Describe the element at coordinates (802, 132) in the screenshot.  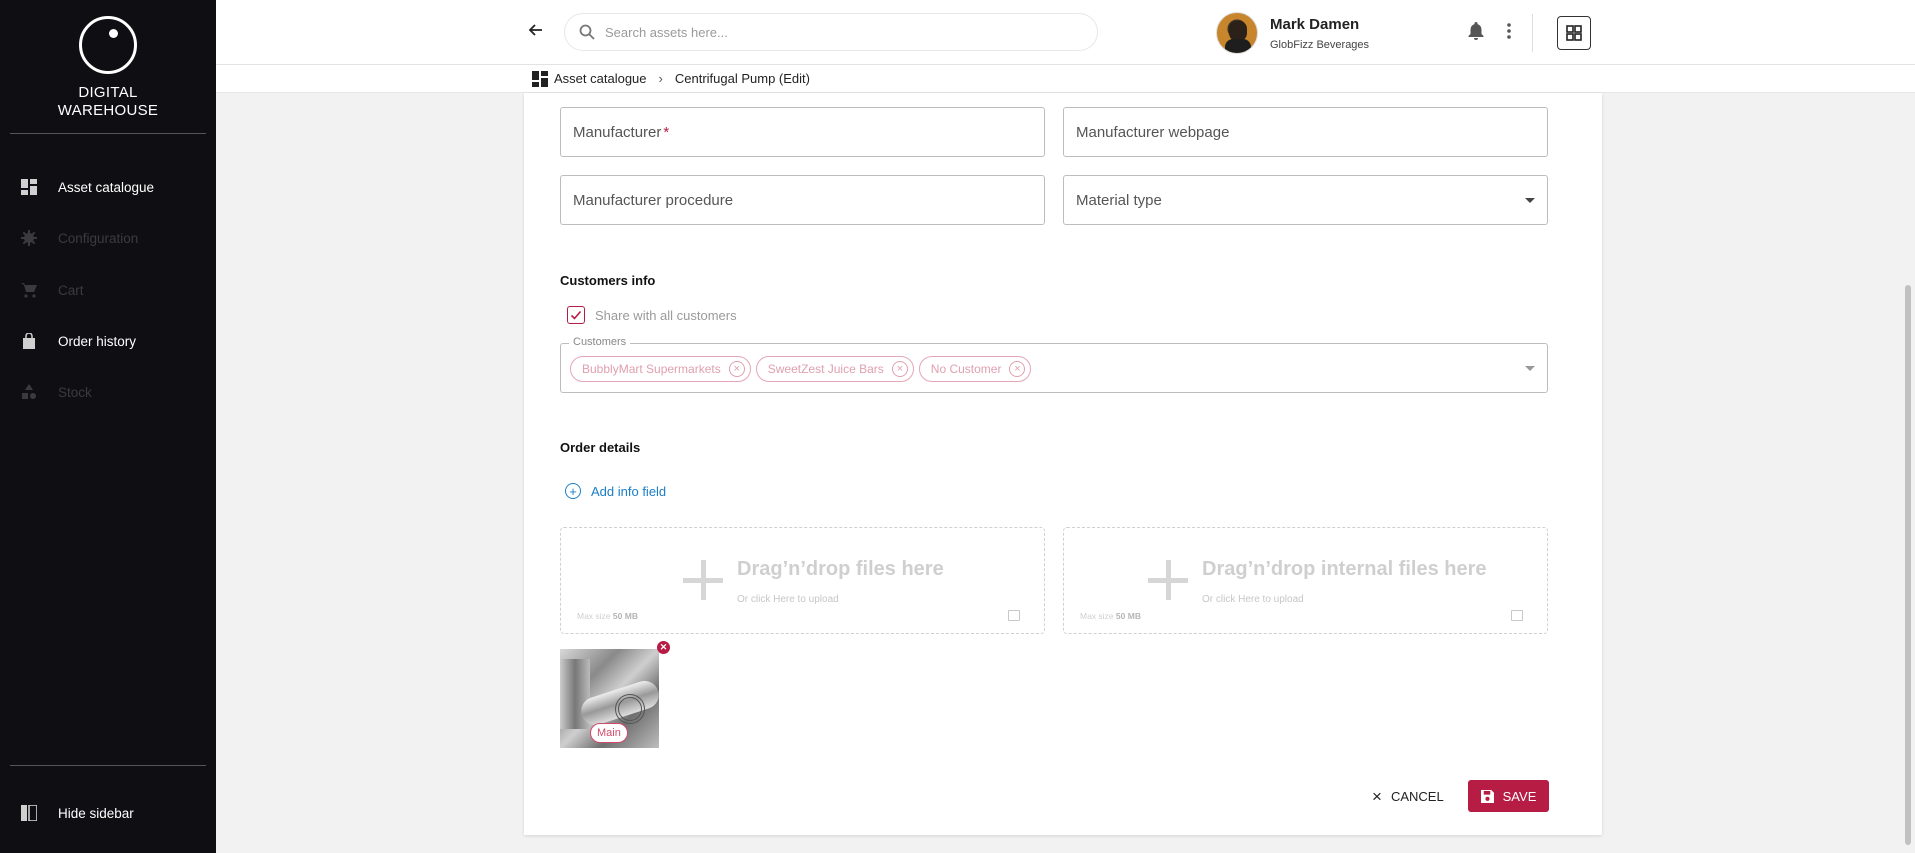
I see `manufacturer-field: Manufacturer *` at that location.